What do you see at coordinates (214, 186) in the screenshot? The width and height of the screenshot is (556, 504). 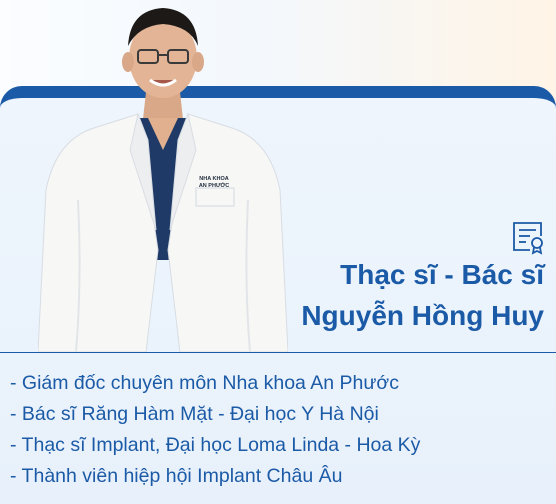 I see `coat-badge-line2: AN PHƯỚC` at bounding box center [214, 186].